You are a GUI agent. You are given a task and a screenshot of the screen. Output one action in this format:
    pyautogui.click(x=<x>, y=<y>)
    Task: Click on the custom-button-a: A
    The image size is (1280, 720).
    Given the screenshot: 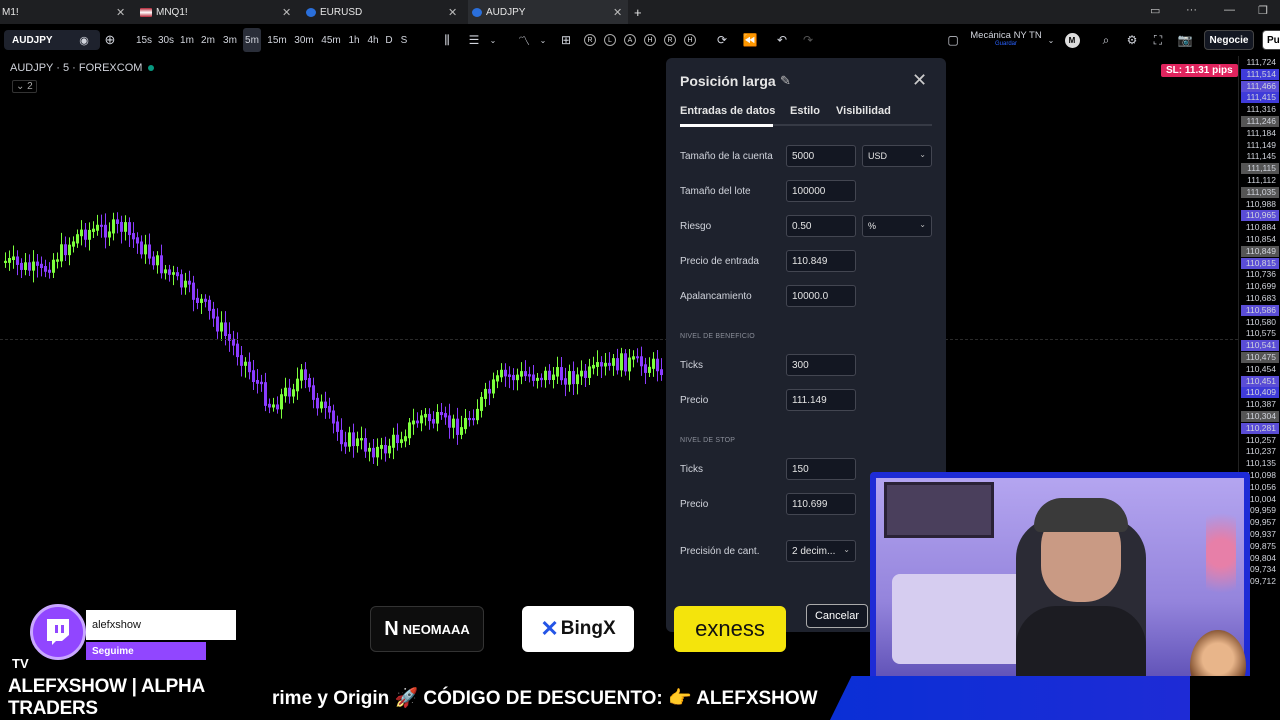 What is the action you would take?
    pyautogui.click(x=630, y=40)
    